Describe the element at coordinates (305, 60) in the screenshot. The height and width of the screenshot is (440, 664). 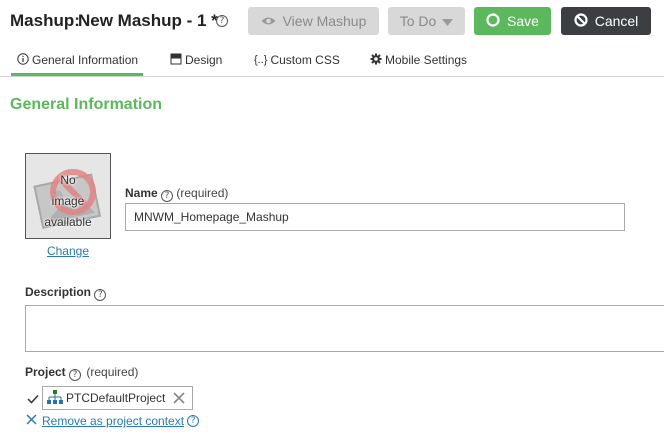
I see `tab-label: Custom CSS` at that location.